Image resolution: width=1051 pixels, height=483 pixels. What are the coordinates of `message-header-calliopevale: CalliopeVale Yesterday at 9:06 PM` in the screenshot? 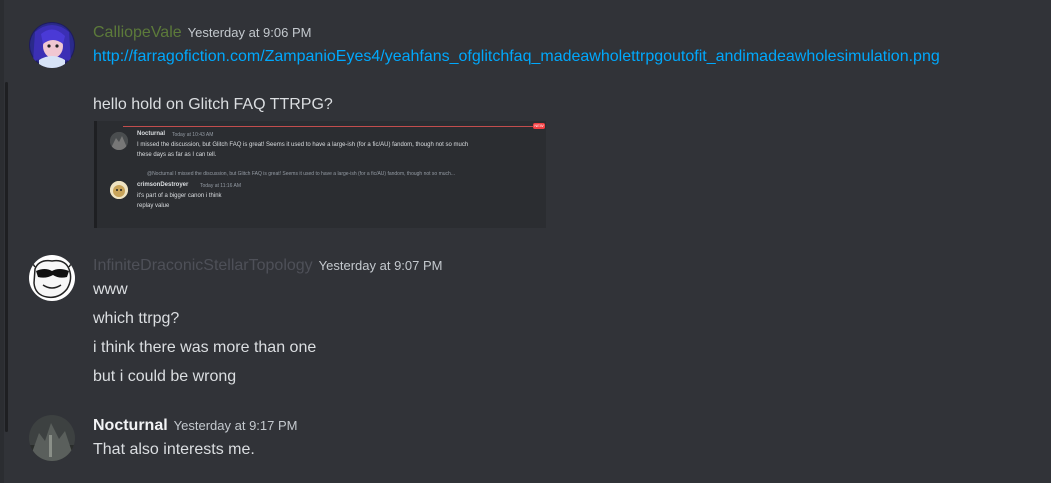 It's located at (202, 33).